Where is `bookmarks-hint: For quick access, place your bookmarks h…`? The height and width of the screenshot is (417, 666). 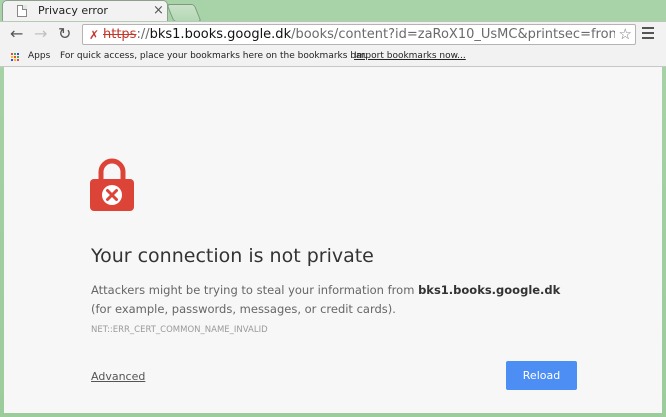 bookmarks-hint: For quick access, place your bookmarks h… is located at coordinates (214, 56).